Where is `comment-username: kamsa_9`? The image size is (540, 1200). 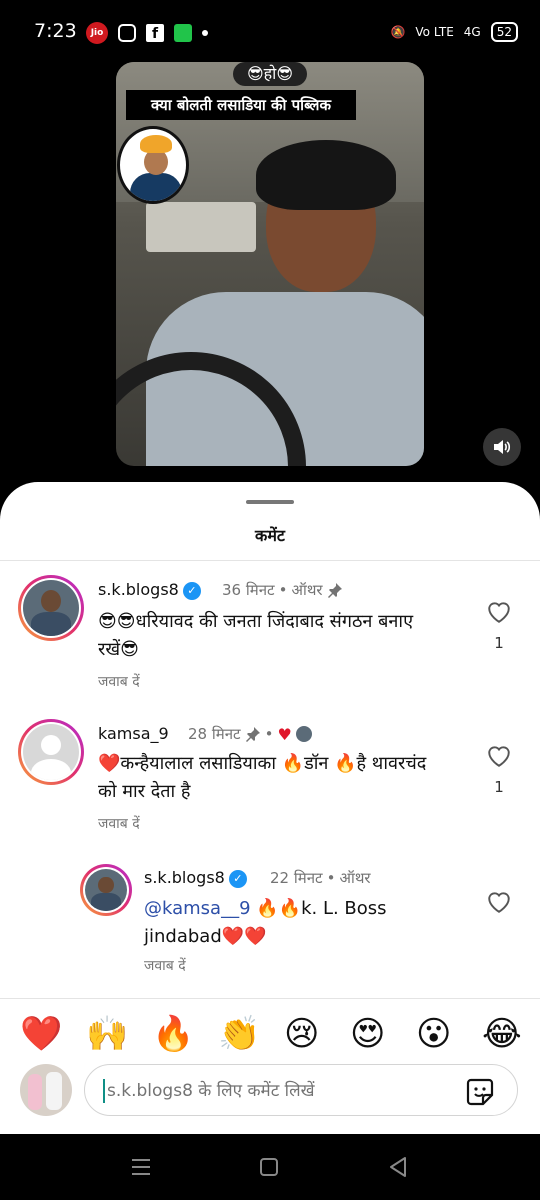 comment-username: kamsa_9 is located at coordinates (133, 733).